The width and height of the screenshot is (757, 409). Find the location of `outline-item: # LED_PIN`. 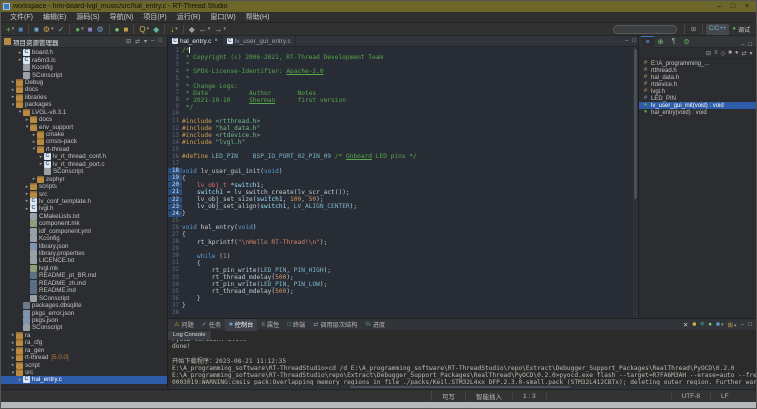

outline-item: # LED_PIN is located at coordinates (697, 98).